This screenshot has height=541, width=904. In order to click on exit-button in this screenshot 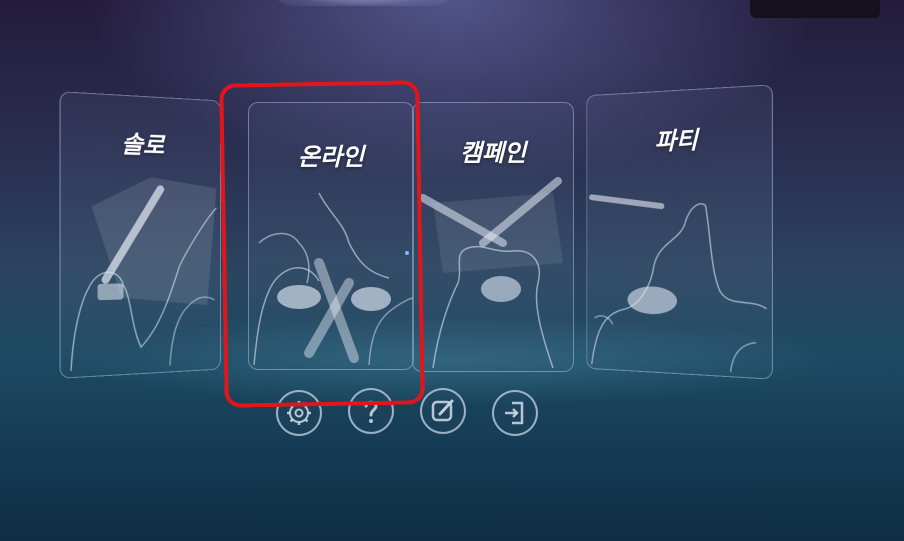, I will do `click(515, 413)`.